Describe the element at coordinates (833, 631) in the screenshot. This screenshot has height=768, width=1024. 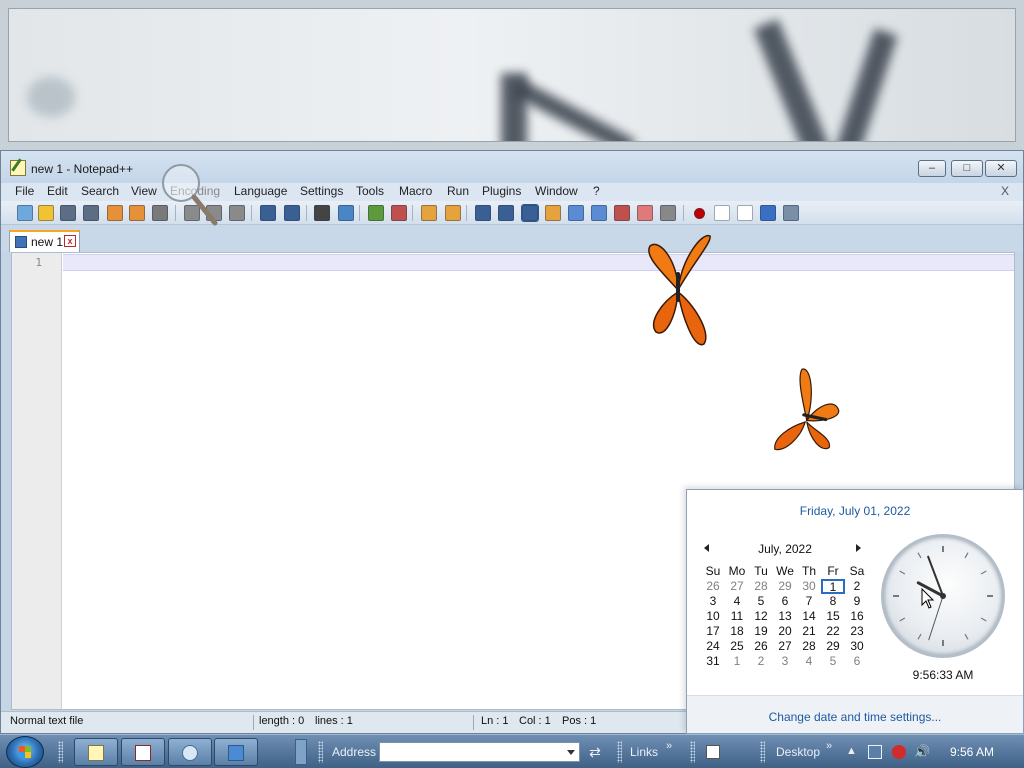
I see `calendar-day: 22` at that location.